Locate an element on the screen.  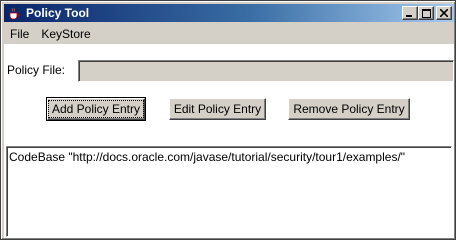
title-buttons is located at coordinates (427, 13).